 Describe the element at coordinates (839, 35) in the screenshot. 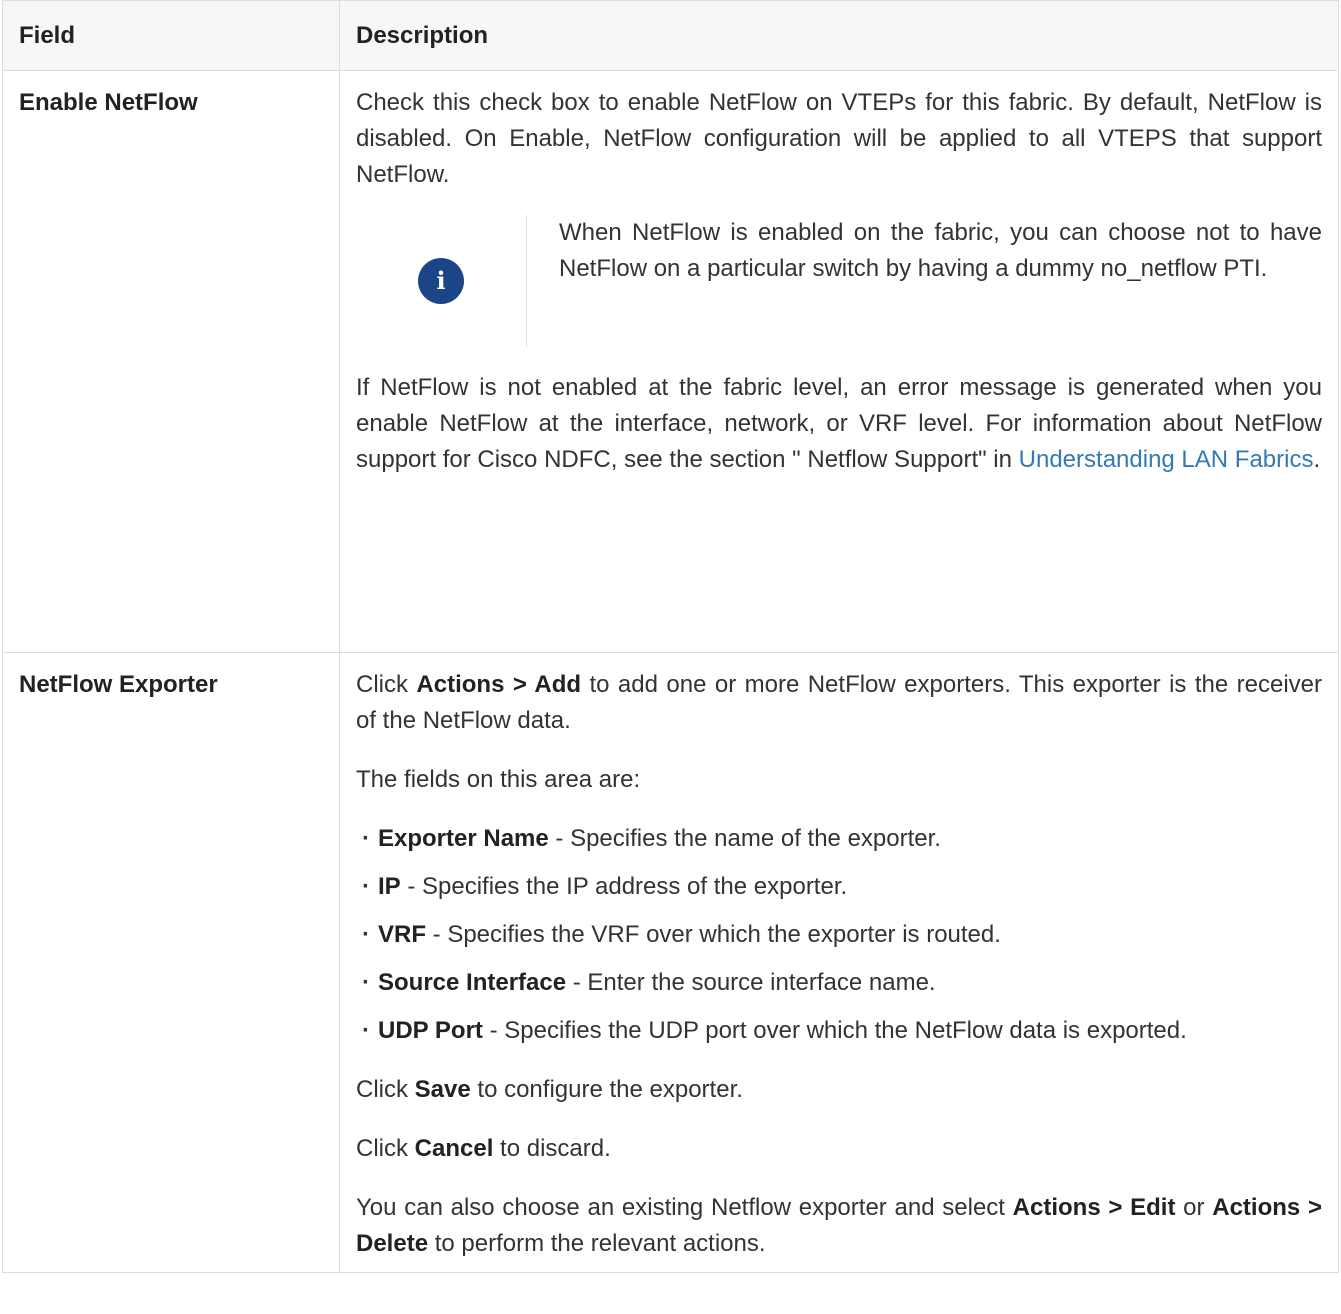

I see `header-description: Description` at that location.